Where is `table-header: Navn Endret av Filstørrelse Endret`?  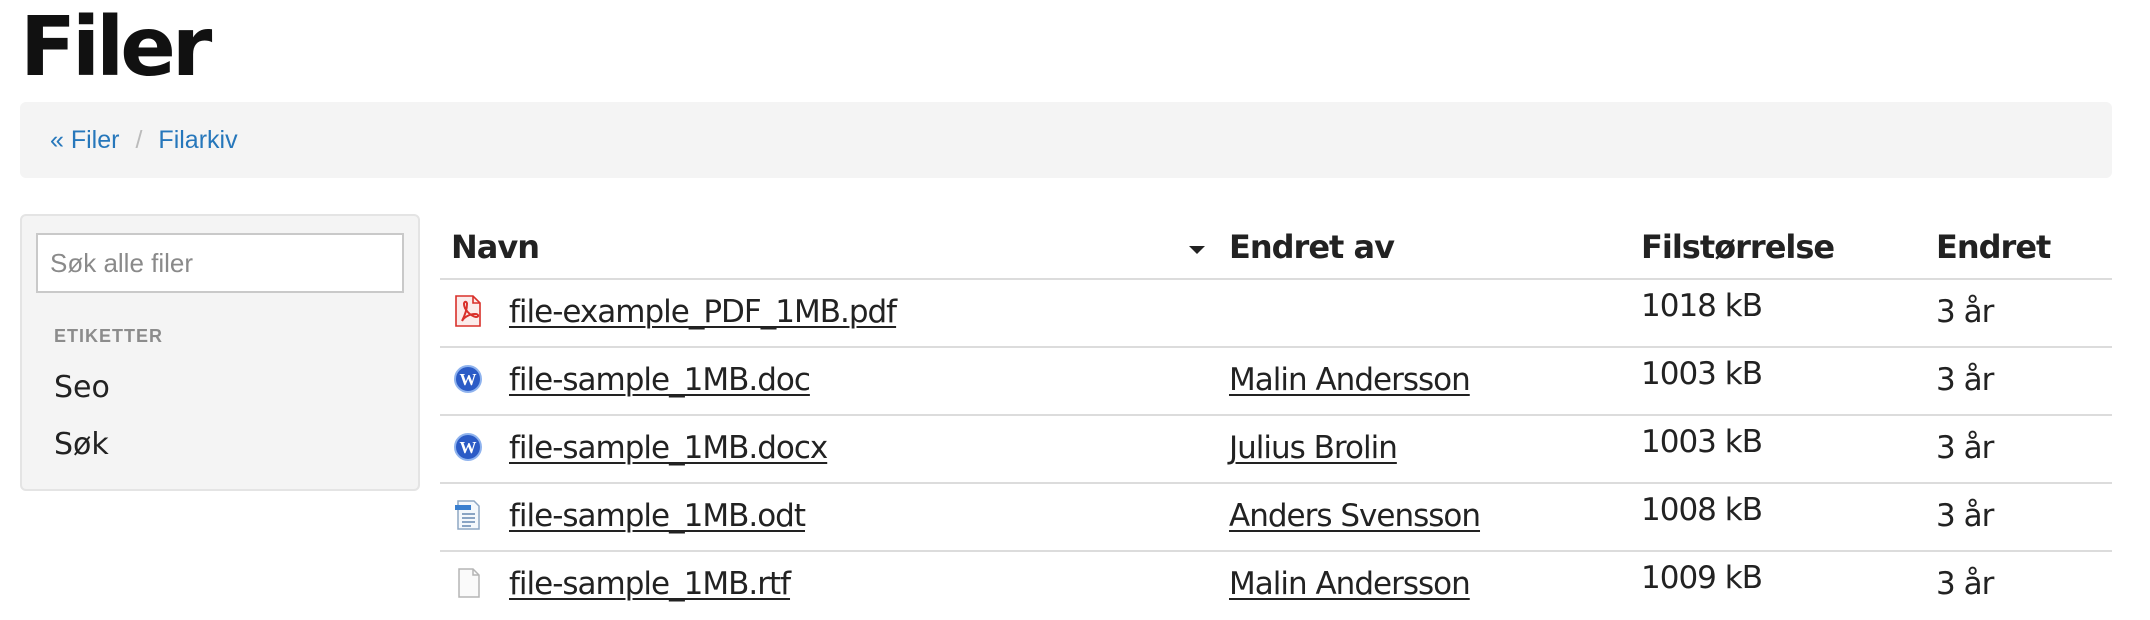 table-header: Navn Endret av Filstørrelse Endret is located at coordinates (1276, 249).